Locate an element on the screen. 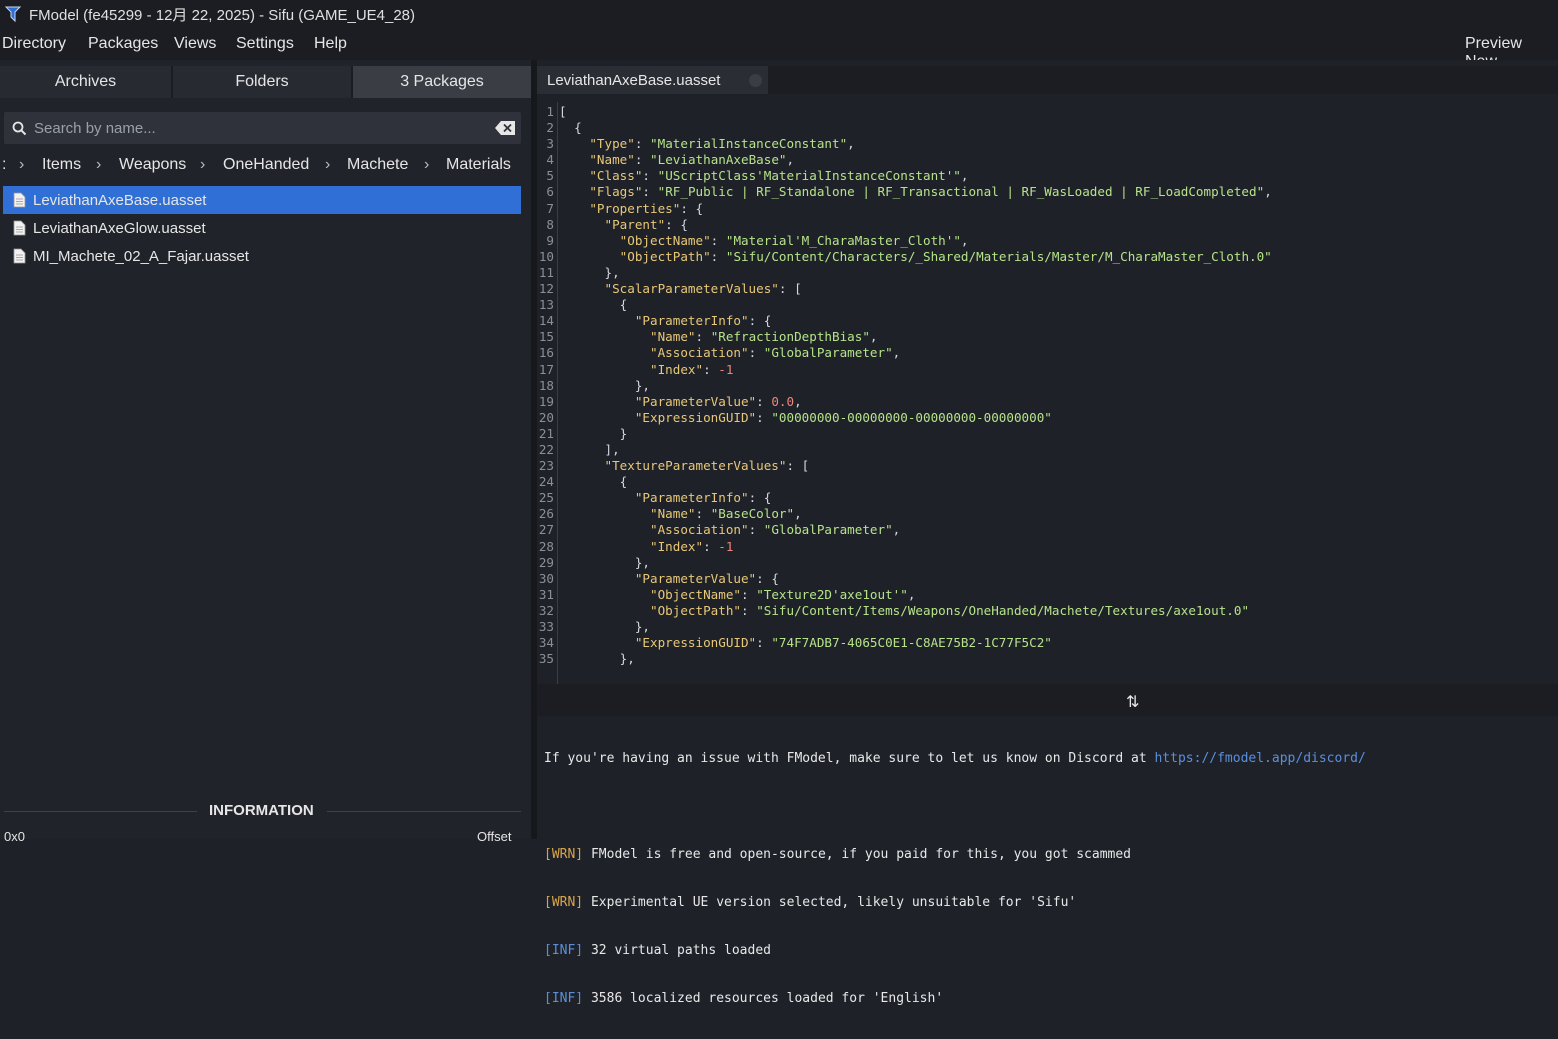  file-item: LeviathanAxeGlow.uasset is located at coordinates (262, 228).